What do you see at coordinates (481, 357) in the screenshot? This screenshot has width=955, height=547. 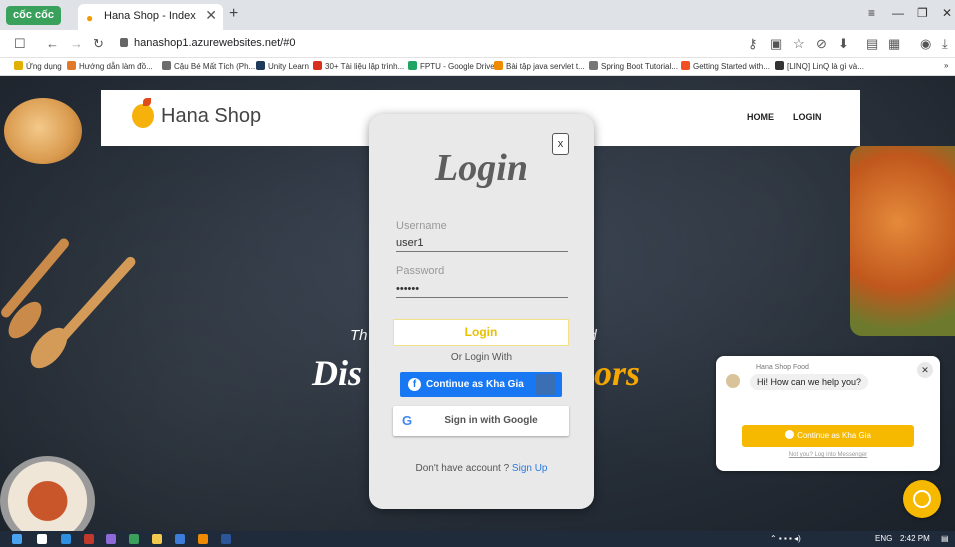 I see `or-login-with-text: Or Login With` at bounding box center [481, 357].